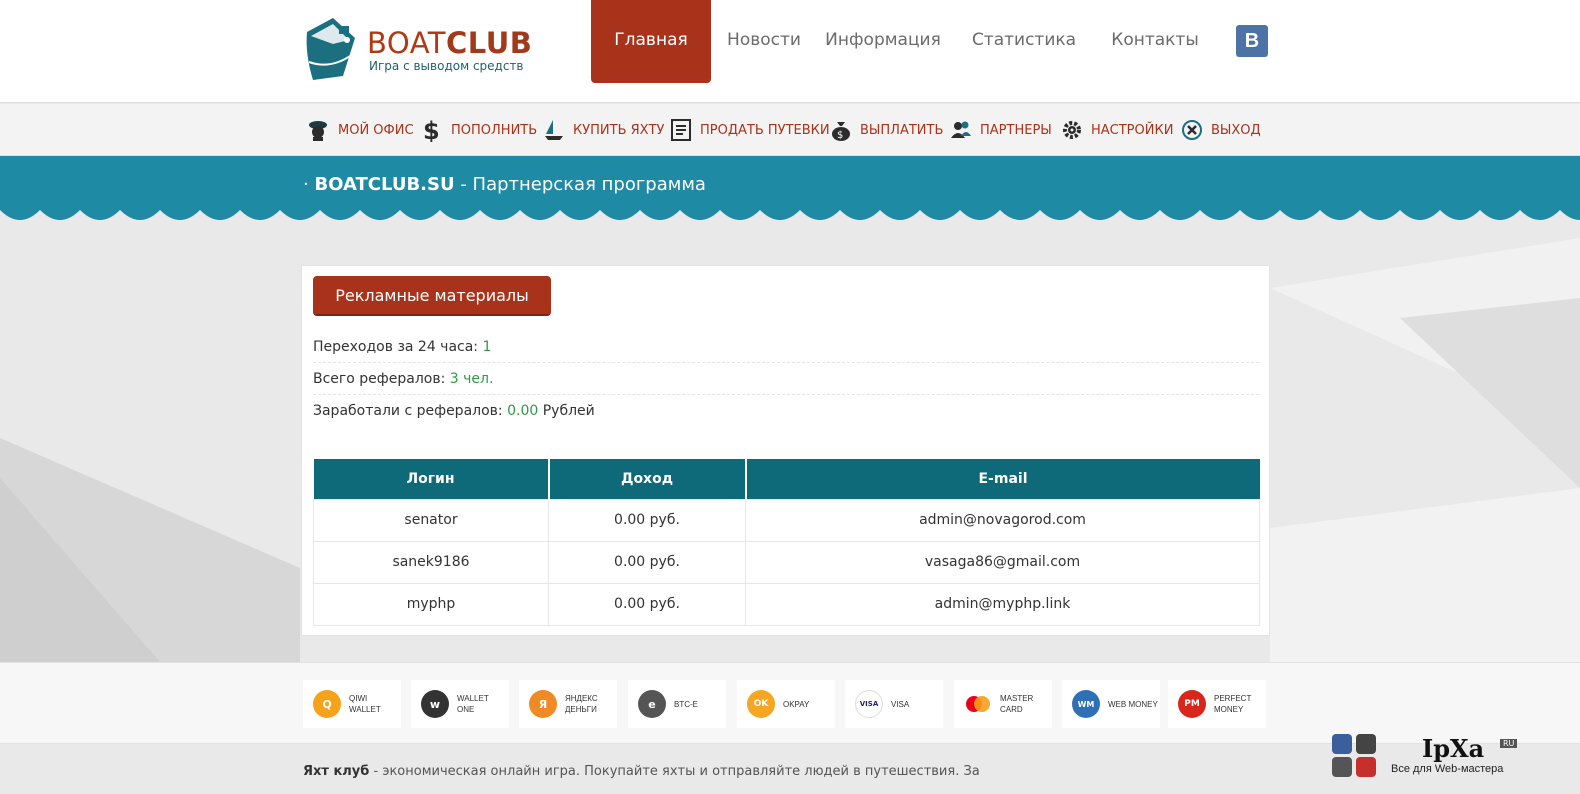  What do you see at coordinates (677, 704) in the screenshot?
I see `payment-btce: e BTC-E` at bounding box center [677, 704].